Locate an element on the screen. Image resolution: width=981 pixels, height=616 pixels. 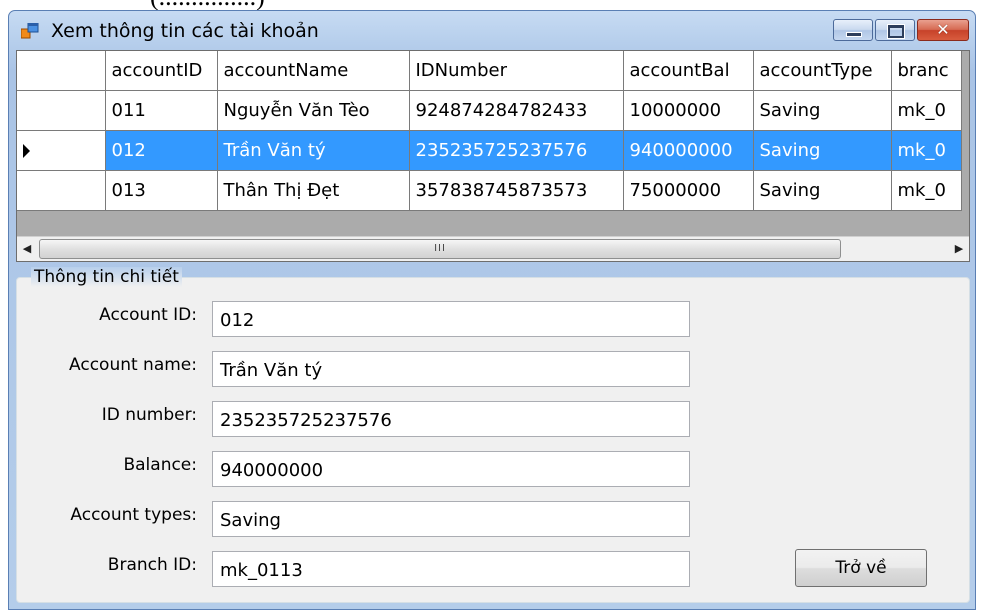
close-button is located at coordinates (943, 30).